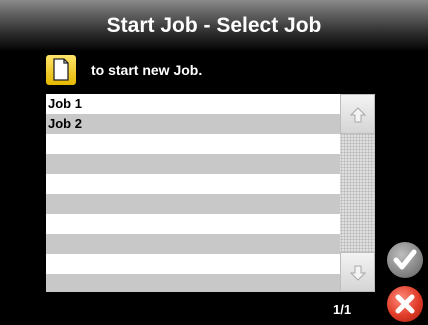  I want to click on scroll-down-button, so click(357, 272).